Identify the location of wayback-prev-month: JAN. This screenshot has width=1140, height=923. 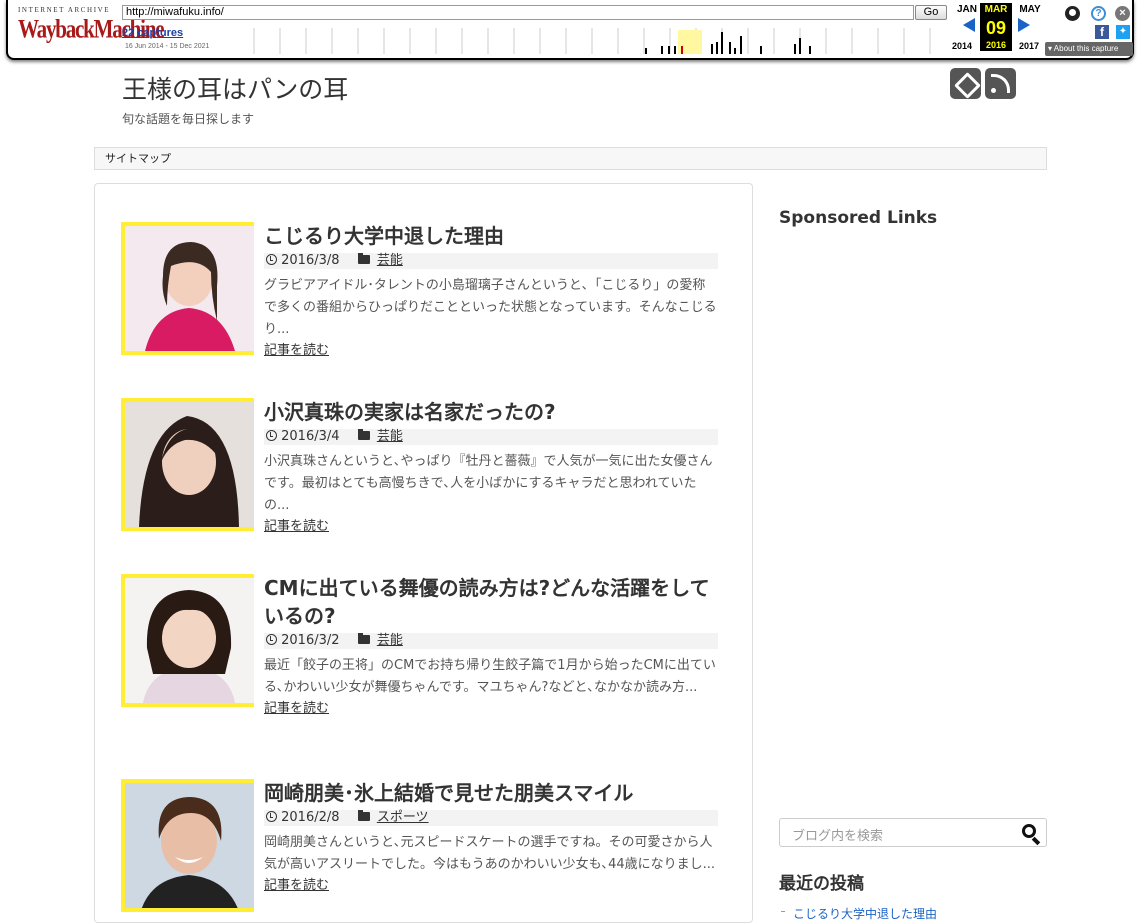
(967, 10).